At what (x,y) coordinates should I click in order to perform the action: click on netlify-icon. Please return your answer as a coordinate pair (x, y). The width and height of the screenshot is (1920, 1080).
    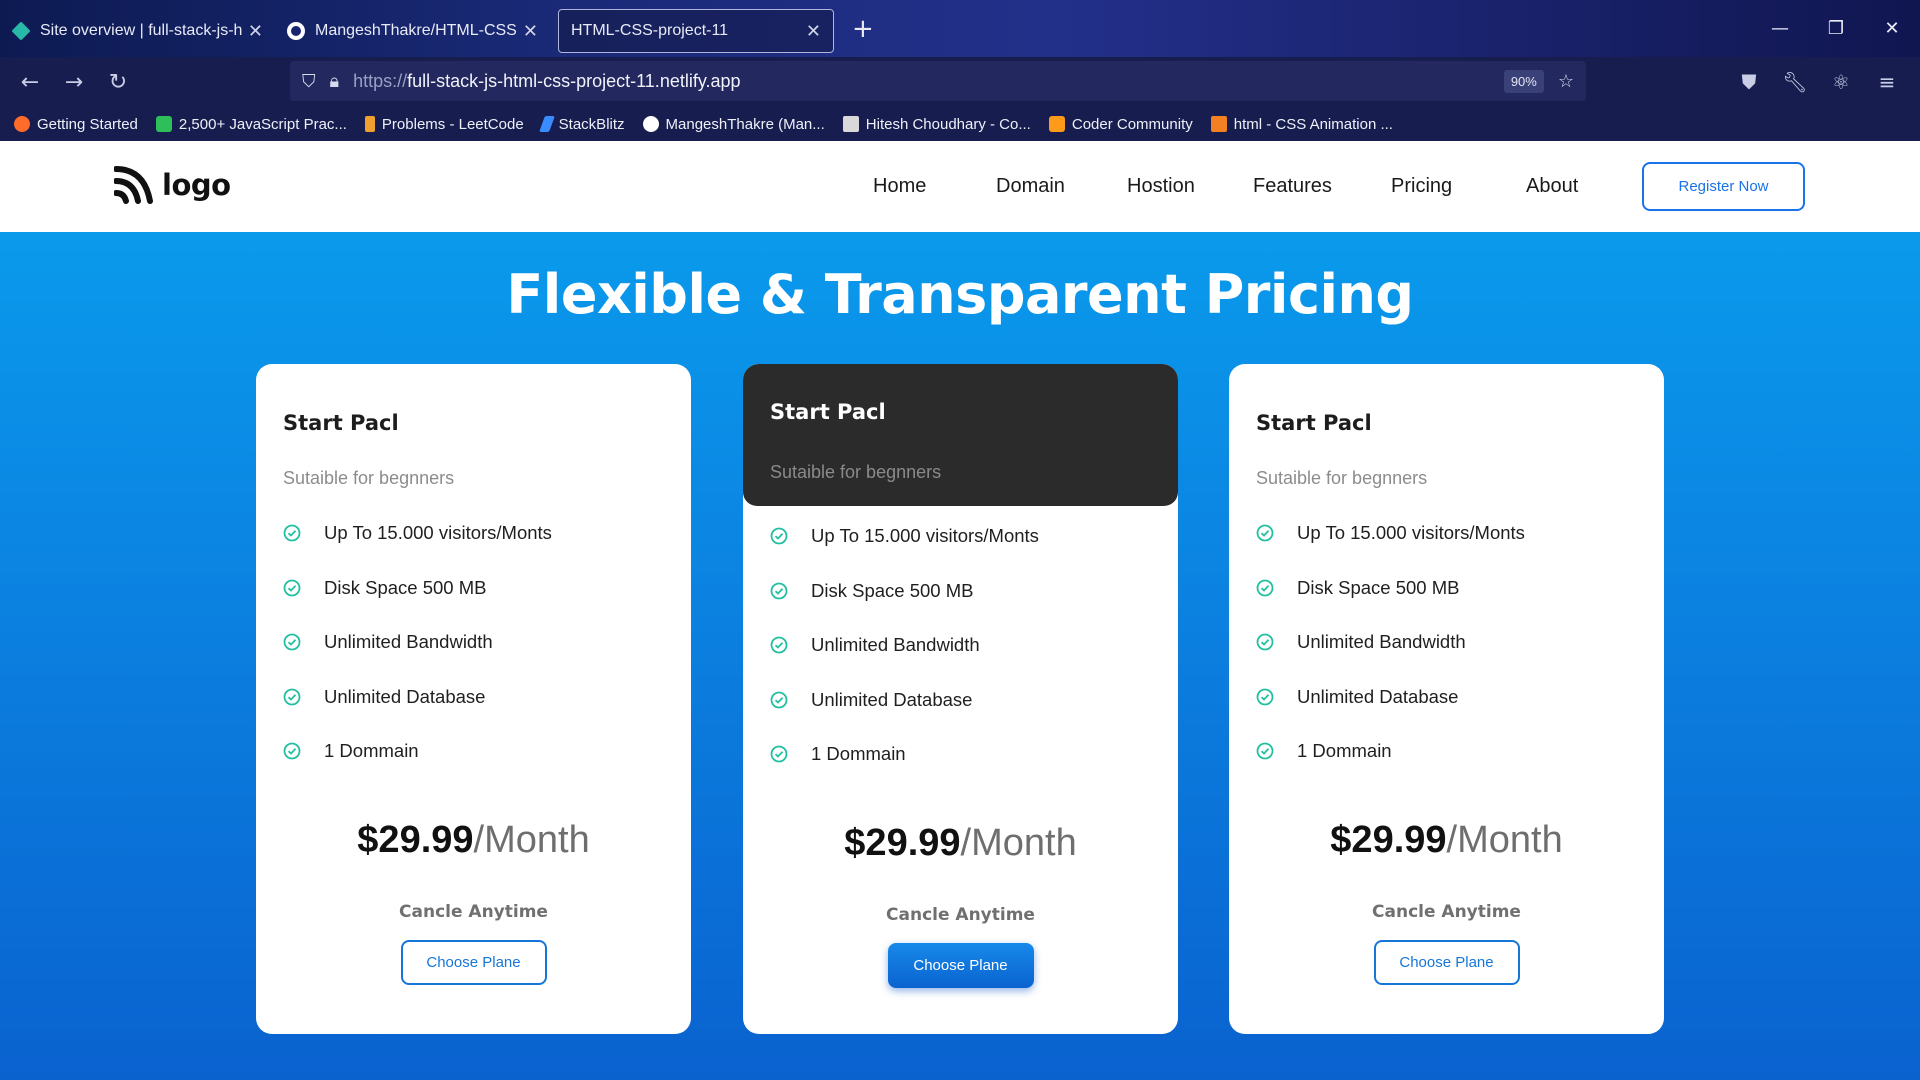
    Looking at the image, I should click on (21, 31).